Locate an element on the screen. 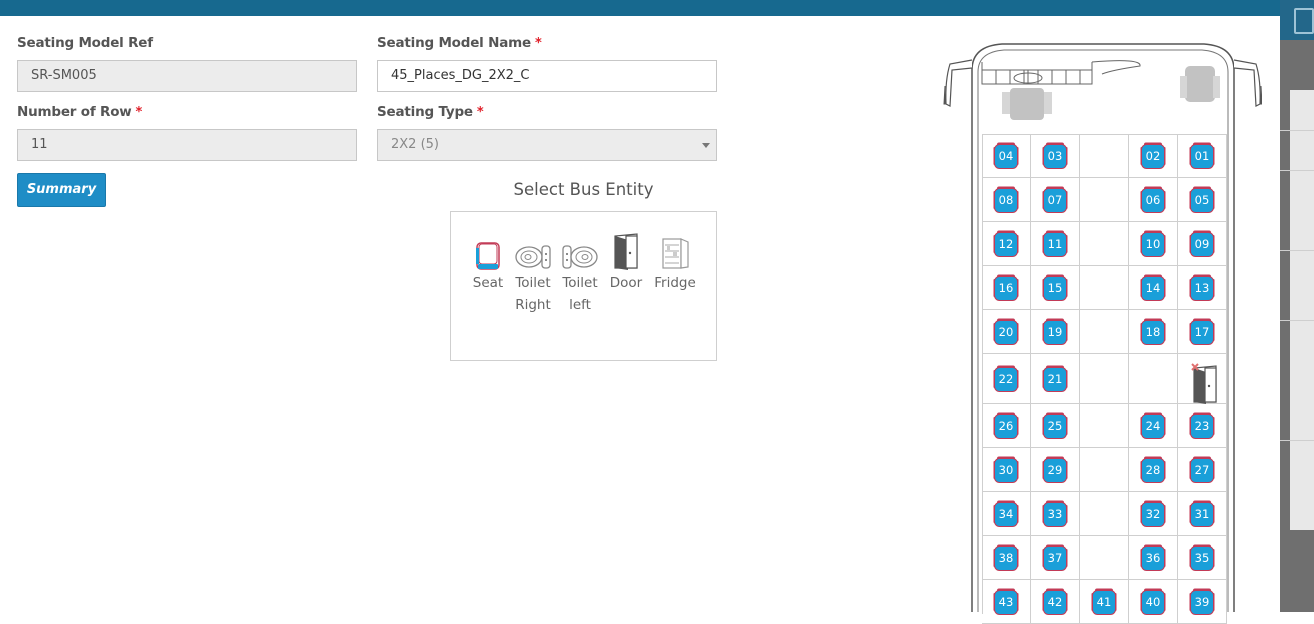  seat-icon: 23 is located at coordinates (1202, 426).